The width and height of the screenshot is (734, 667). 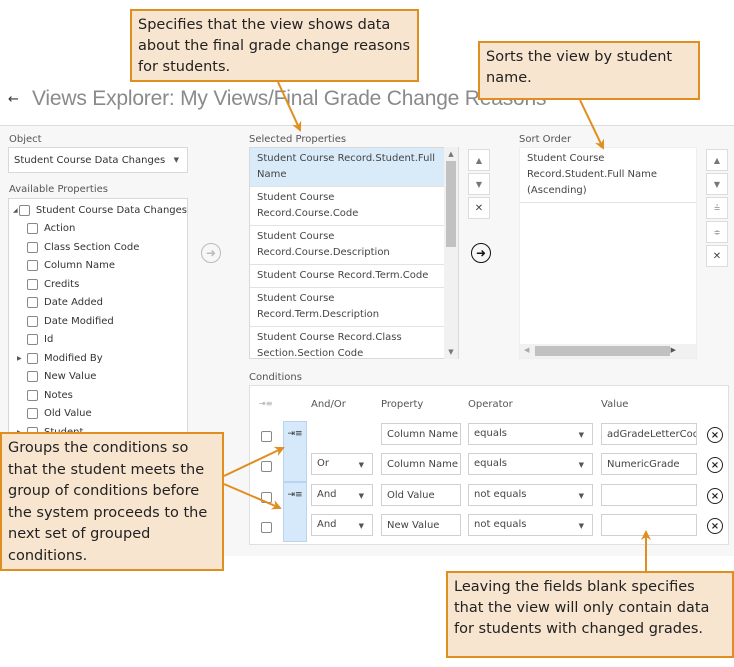 What do you see at coordinates (49, 340) in the screenshot?
I see `tree-item-label: Id` at bounding box center [49, 340].